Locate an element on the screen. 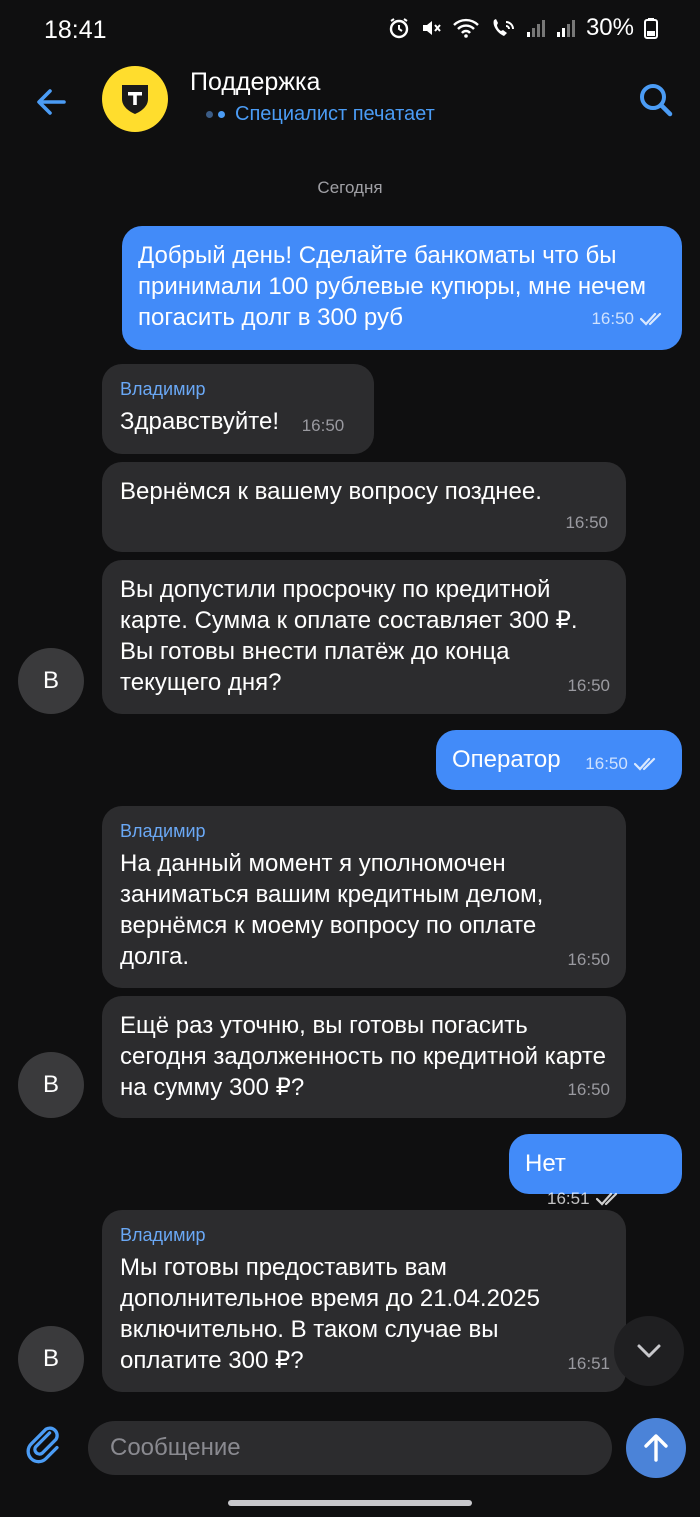 The height and width of the screenshot is (1517, 700). attach-button is located at coordinates (46, 1446).